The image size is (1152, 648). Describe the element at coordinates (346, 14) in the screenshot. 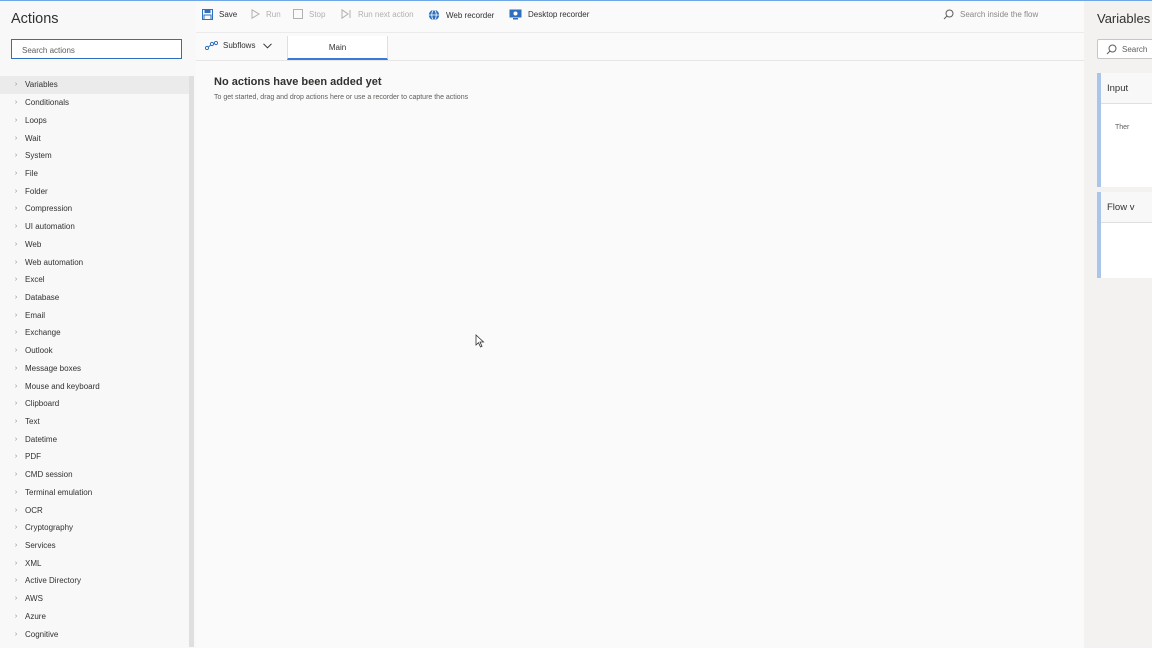

I see `step-icon` at that location.